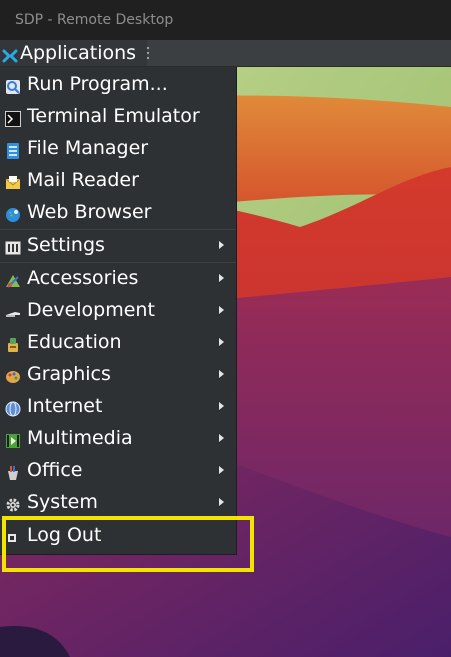  What do you see at coordinates (91, 310) in the screenshot?
I see `menu-item-label: Development` at bounding box center [91, 310].